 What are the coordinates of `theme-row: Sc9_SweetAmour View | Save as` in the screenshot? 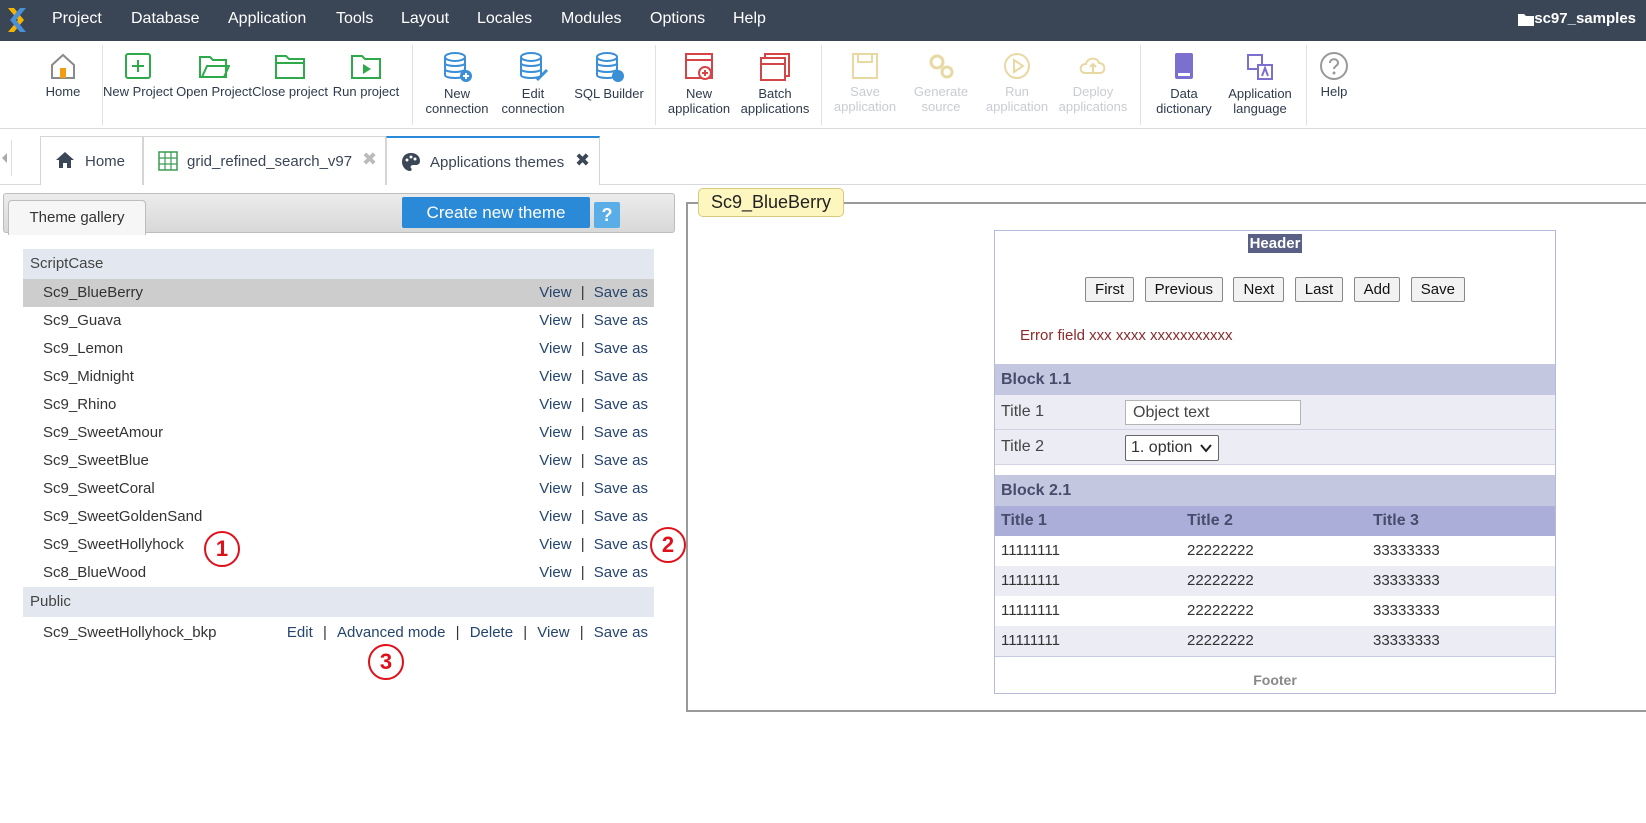 It's located at (338, 433).